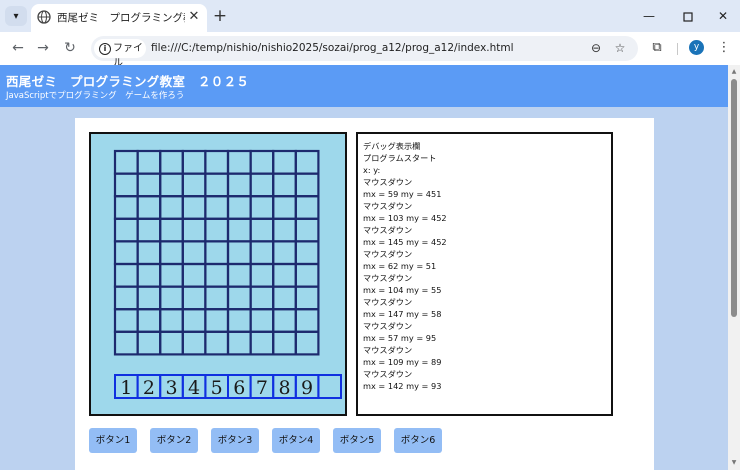 The height and width of the screenshot is (470, 740). Describe the element at coordinates (149, 388) in the screenshot. I see `palette-number: 2` at that location.